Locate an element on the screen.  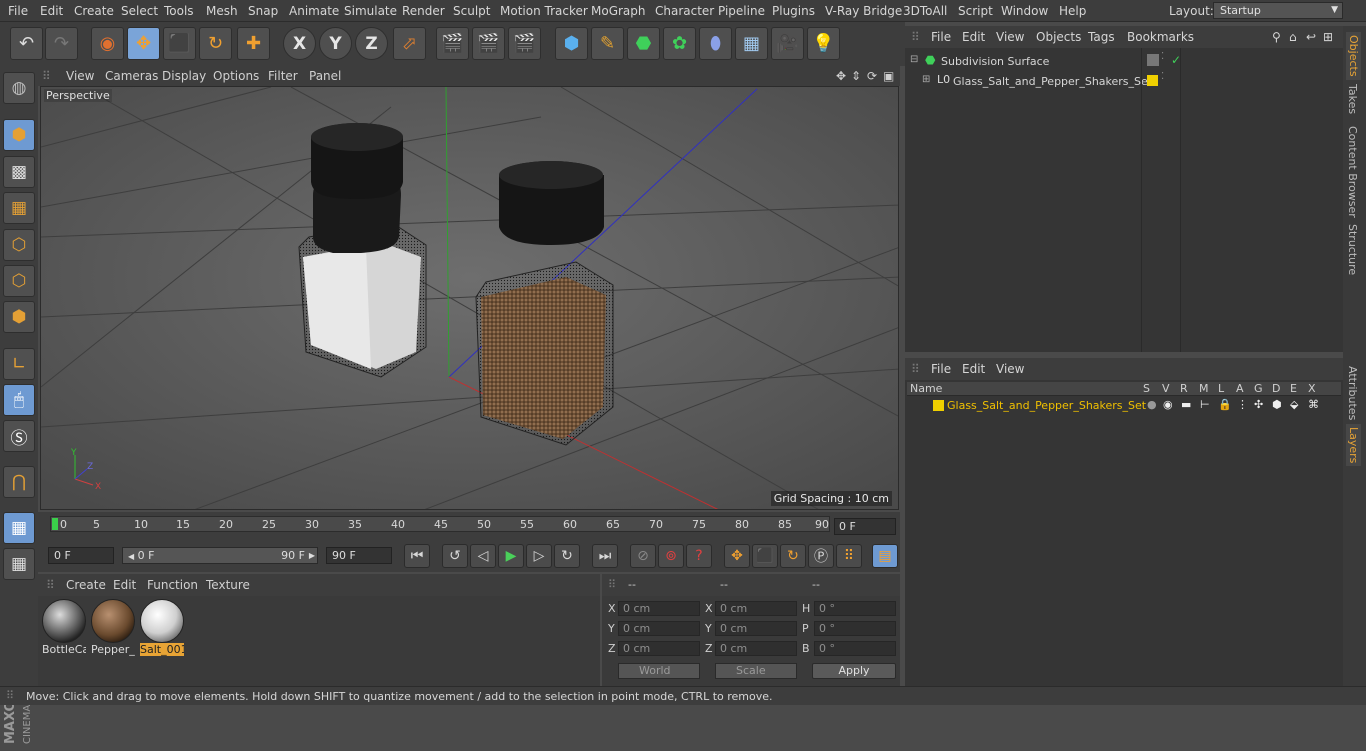
record-keys-button: ⊘ is located at coordinates (643, 556).